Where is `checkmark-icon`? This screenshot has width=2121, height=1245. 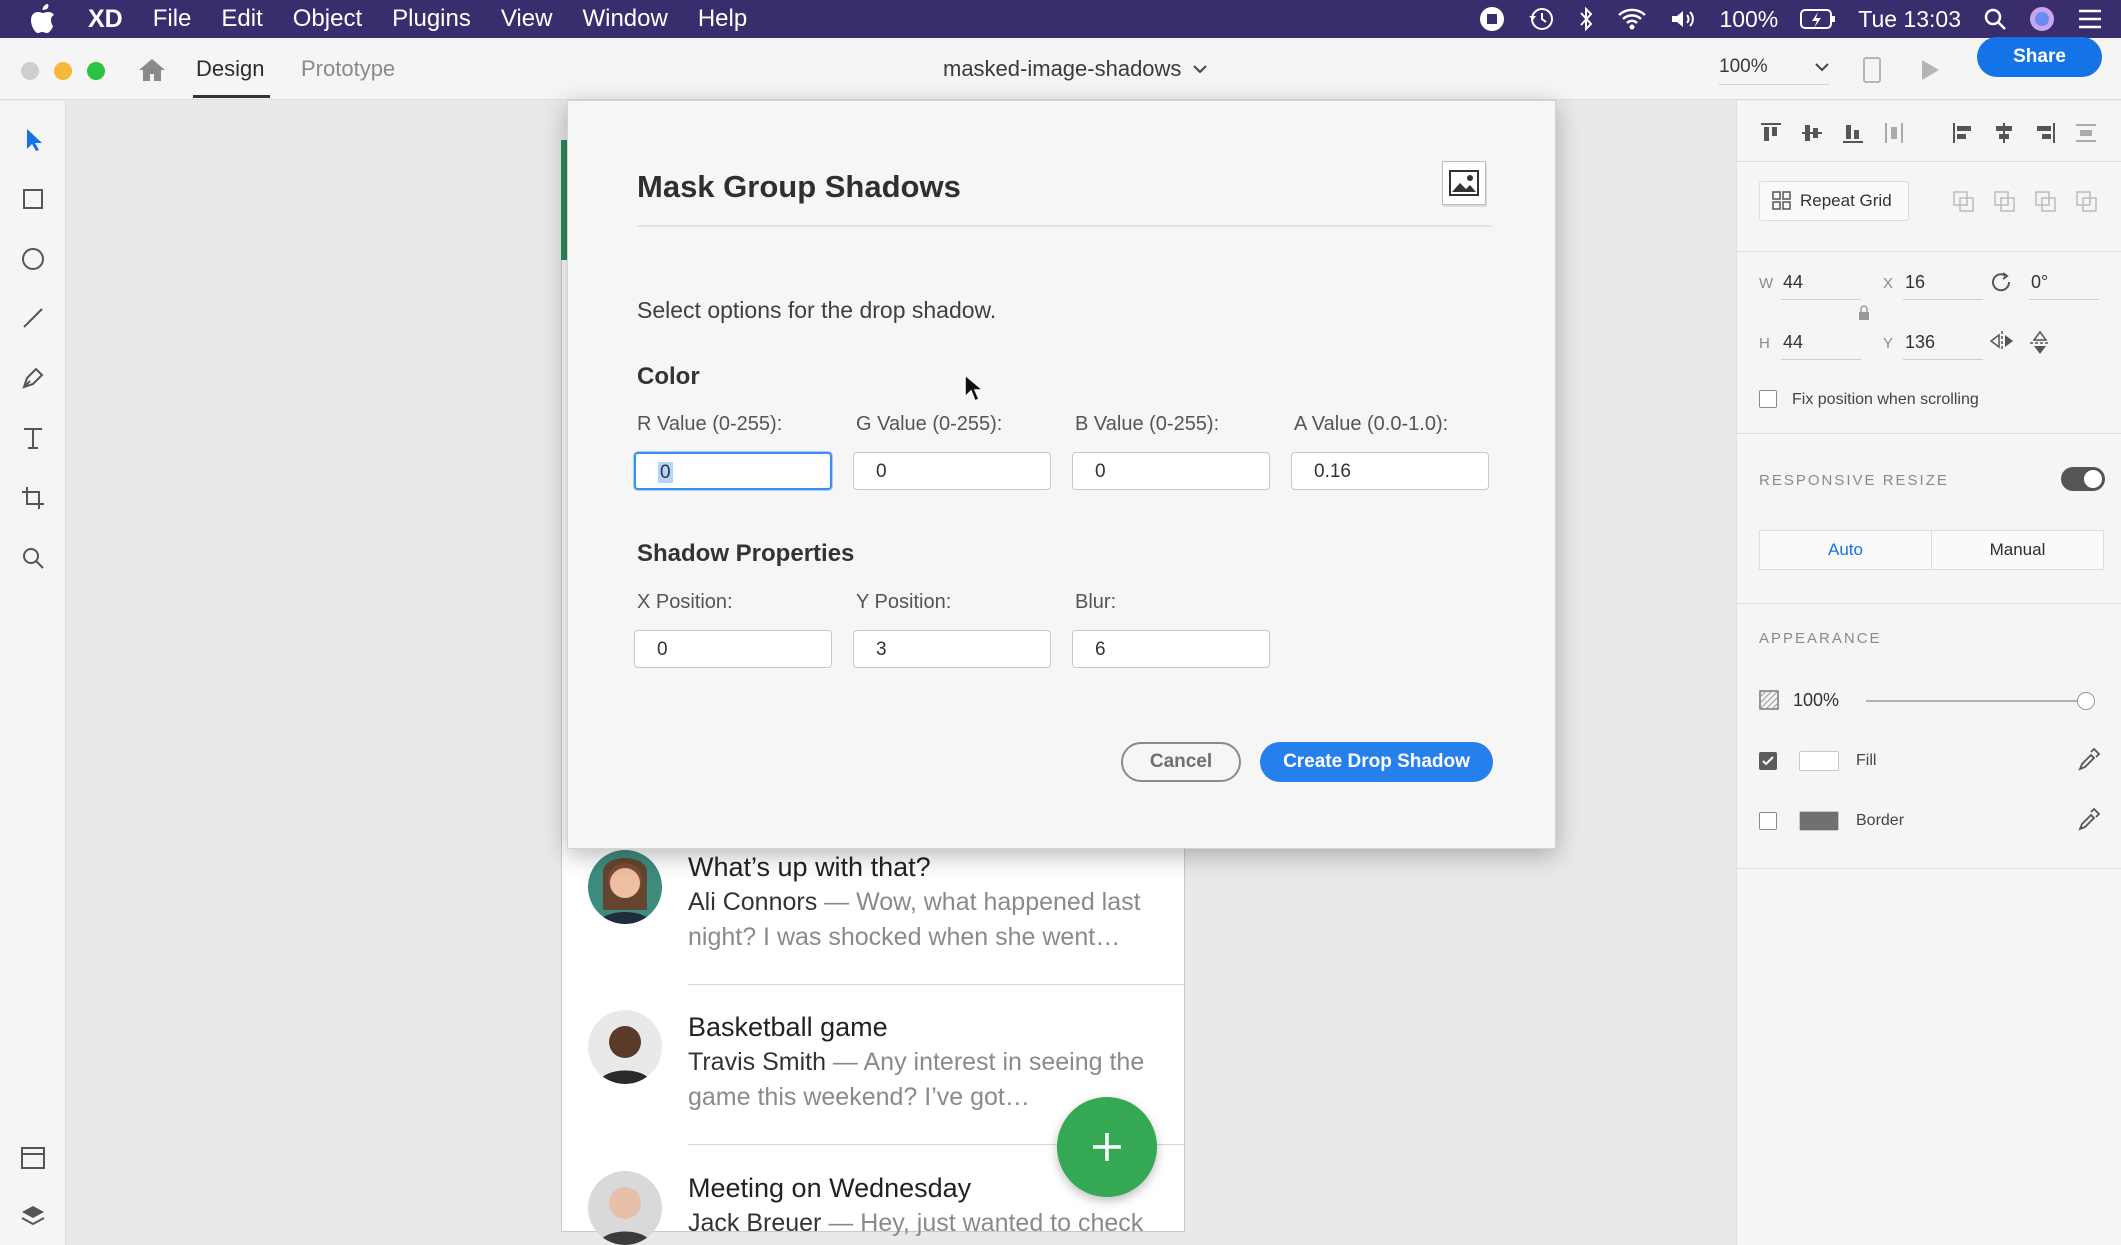 checkmark-icon is located at coordinates (1768, 761).